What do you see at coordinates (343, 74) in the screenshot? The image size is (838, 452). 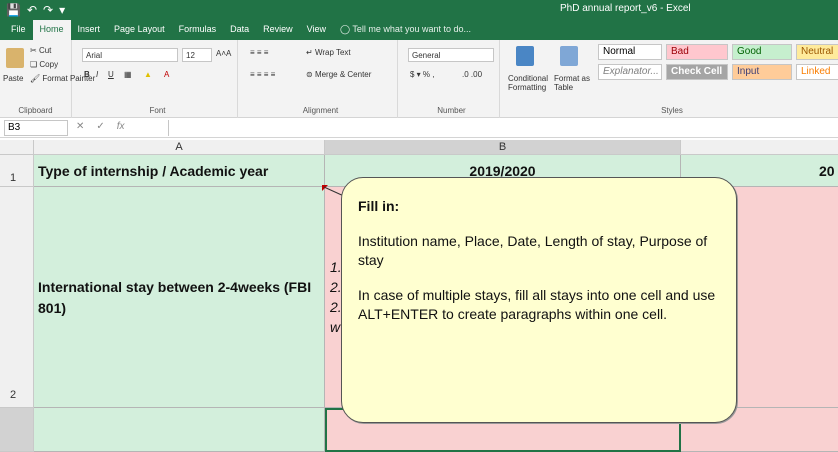 I see `merge-center-label: Merge & Center` at bounding box center [343, 74].